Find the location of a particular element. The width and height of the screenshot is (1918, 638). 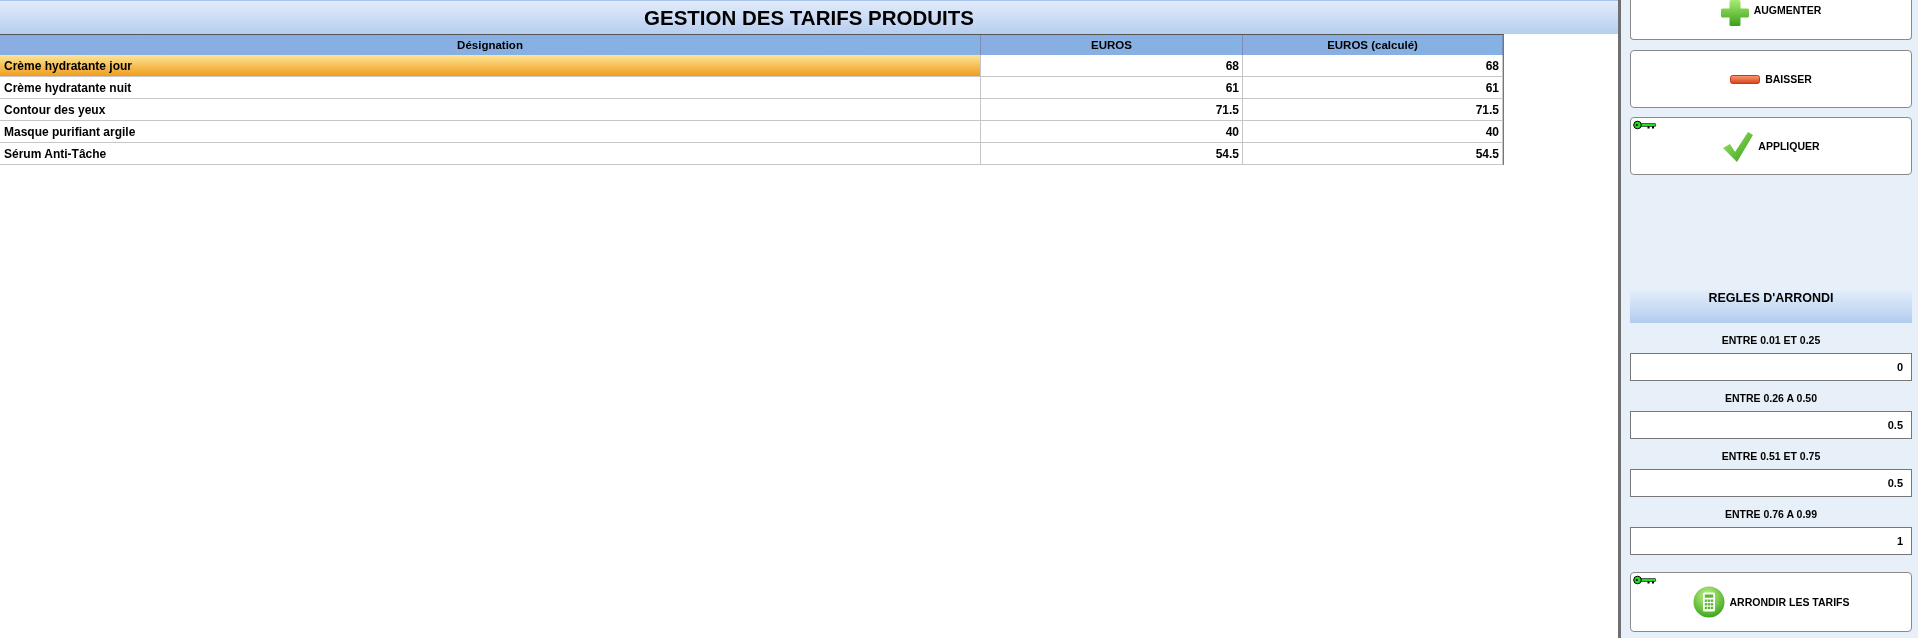

increase-button: AUGMENTER is located at coordinates (1771, 20).